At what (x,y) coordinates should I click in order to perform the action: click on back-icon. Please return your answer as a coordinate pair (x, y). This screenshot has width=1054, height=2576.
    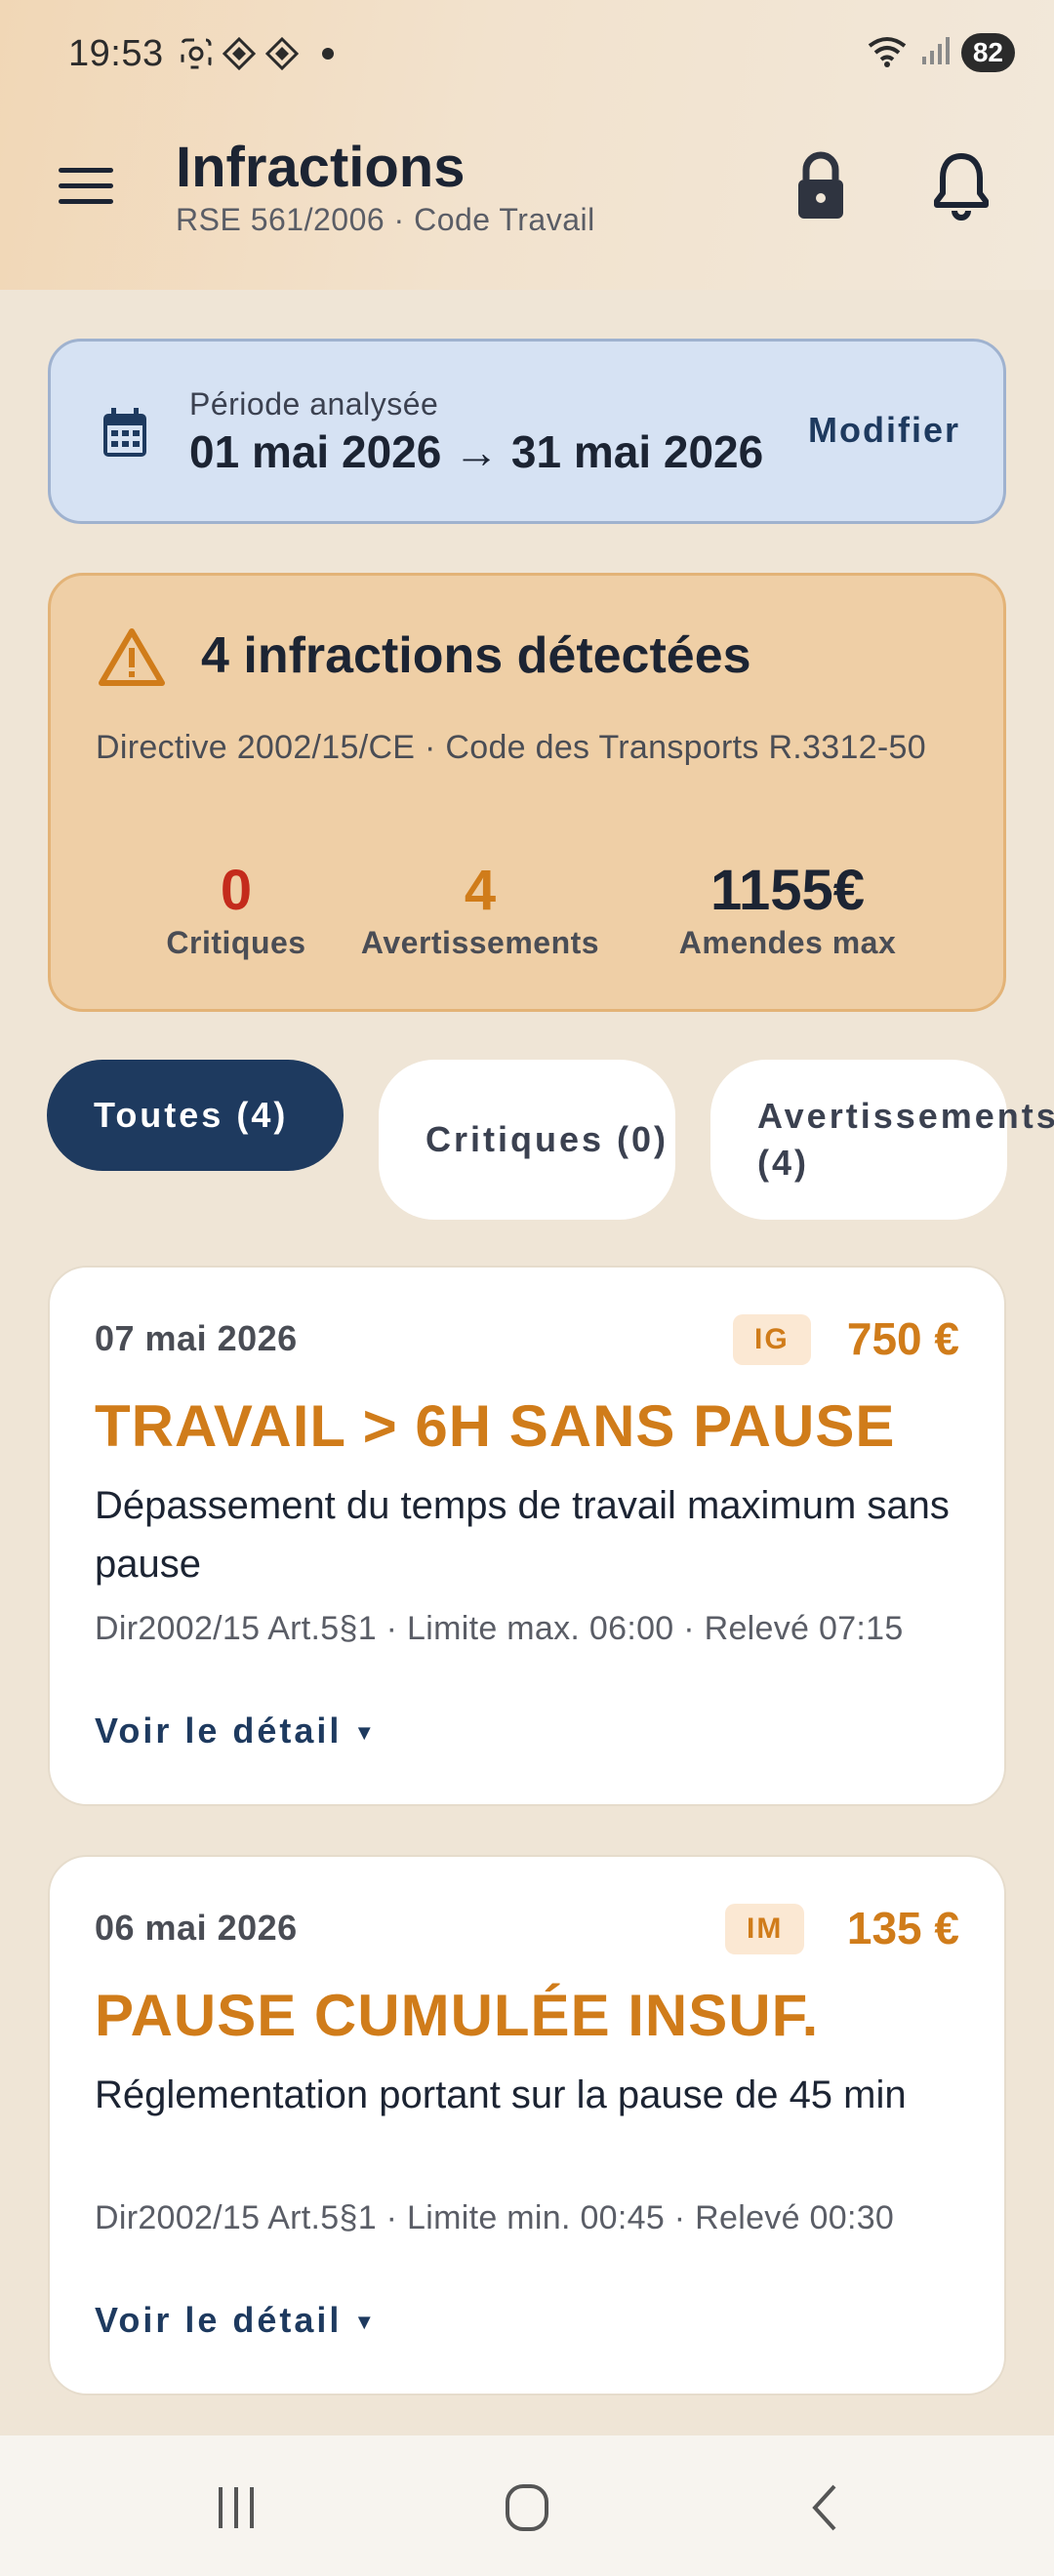
    Looking at the image, I should click on (824, 2507).